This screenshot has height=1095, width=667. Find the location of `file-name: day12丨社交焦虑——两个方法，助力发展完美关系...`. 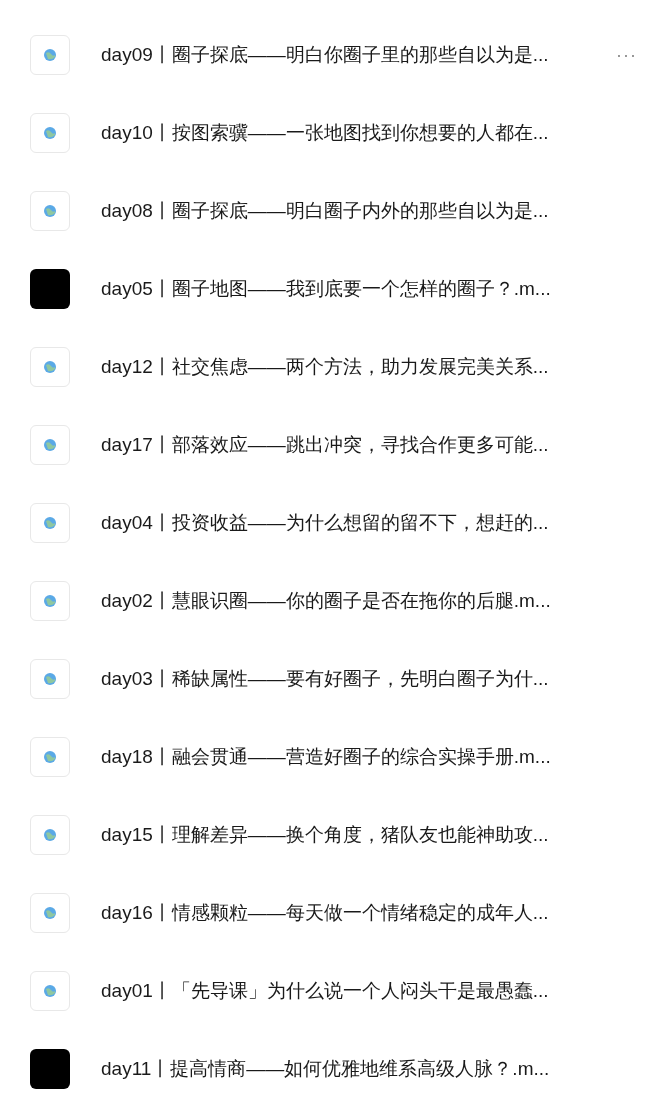

file-name: day12丨社交焦虑——两个方法，助力发展完美关系... is located at coordinates (325, 367).